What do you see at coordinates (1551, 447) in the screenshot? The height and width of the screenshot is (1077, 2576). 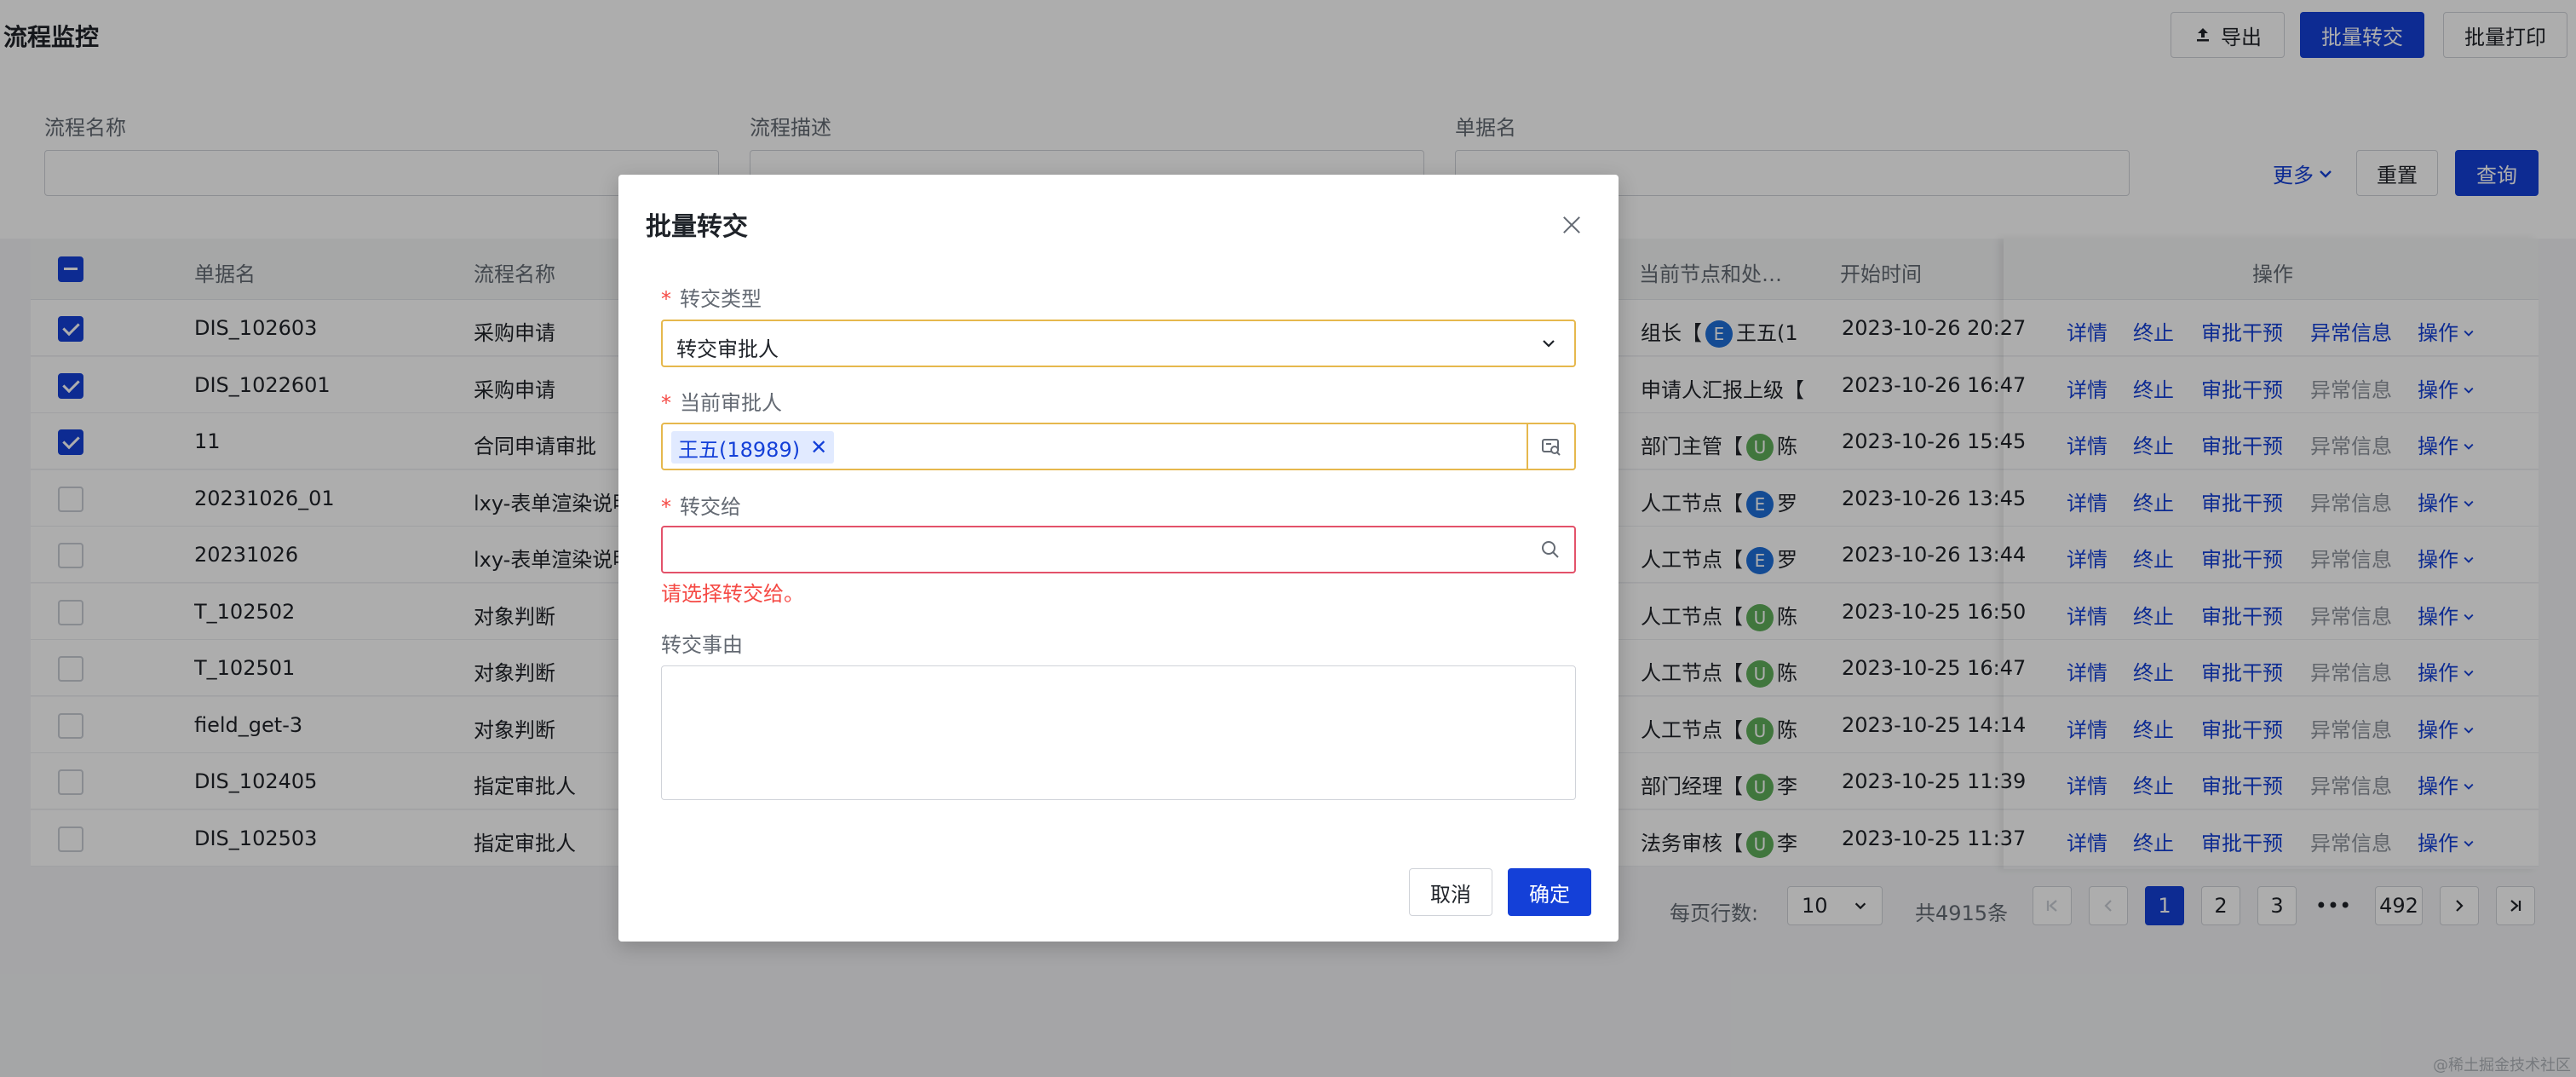 I see `member-search-icon` at bounding box center [1551, 447].